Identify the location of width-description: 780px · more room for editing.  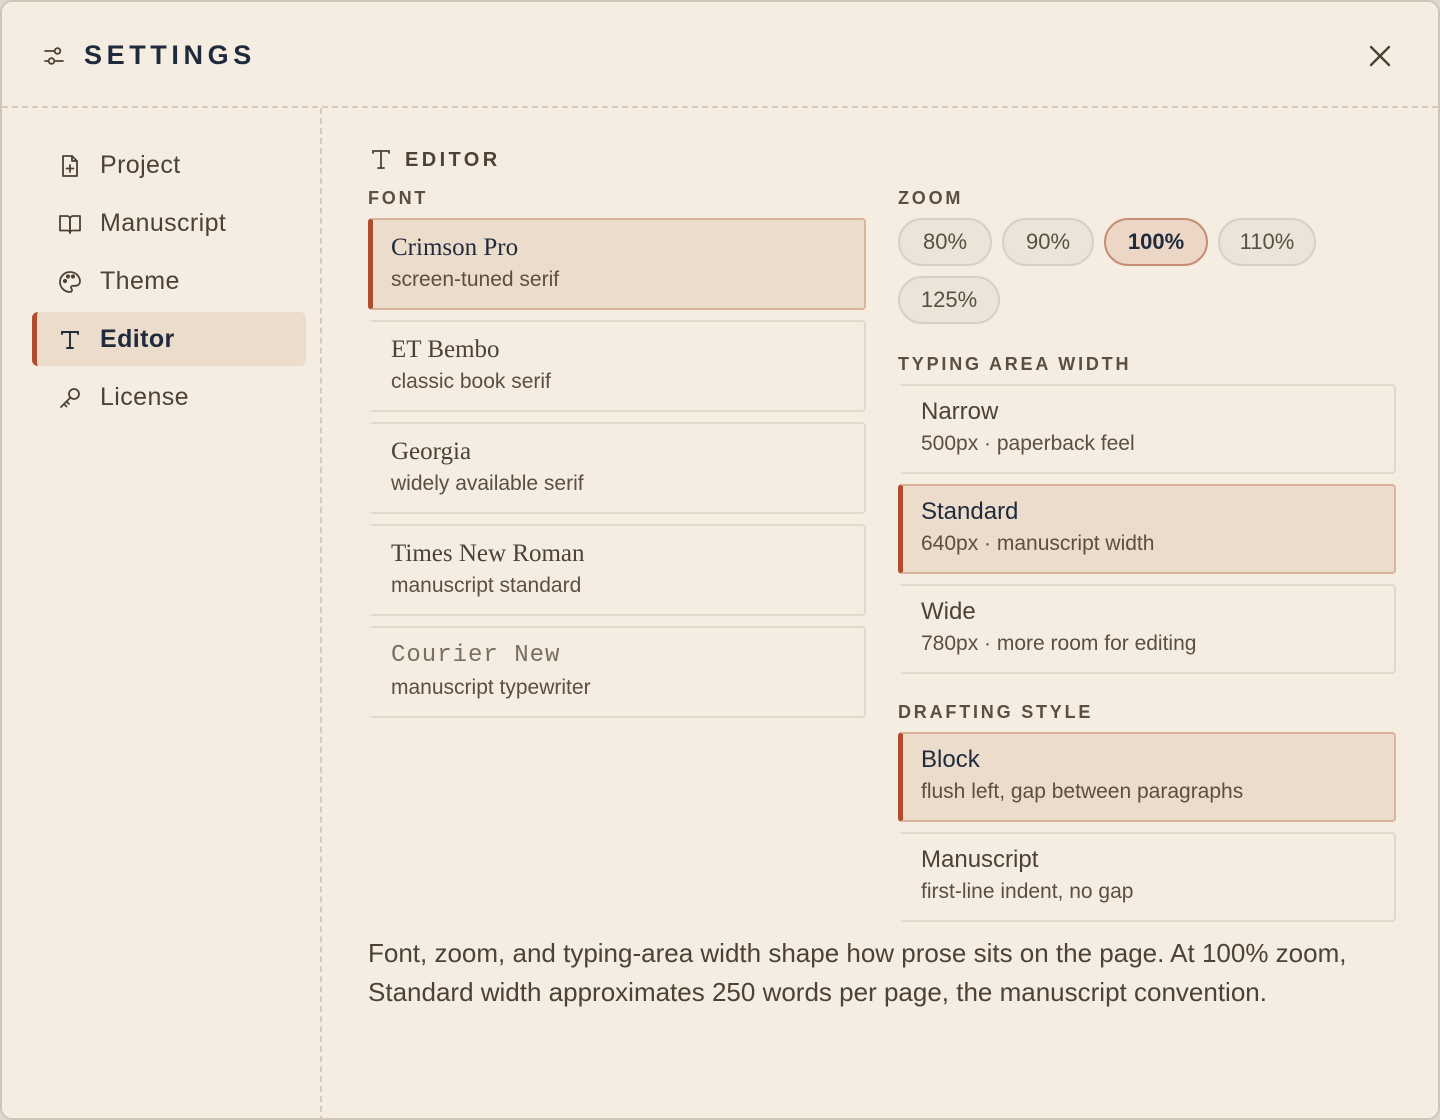
(1059, 643).